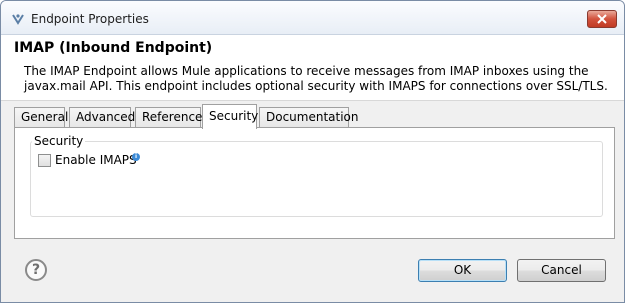  I want to click on page-title: IMAP (Inbound Endpoint), so click(113, 48).